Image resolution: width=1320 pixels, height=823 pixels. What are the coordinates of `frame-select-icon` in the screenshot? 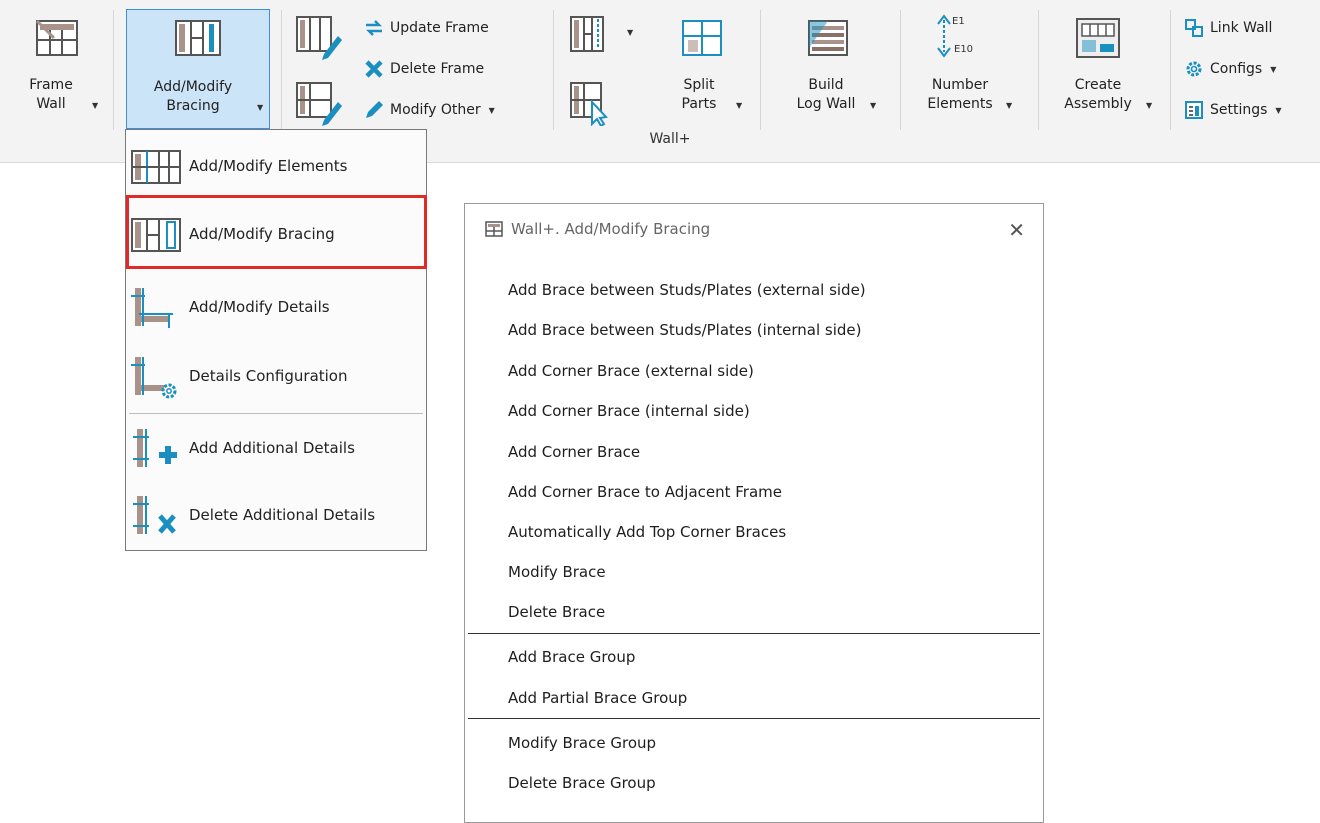 It's located at (588, 103).